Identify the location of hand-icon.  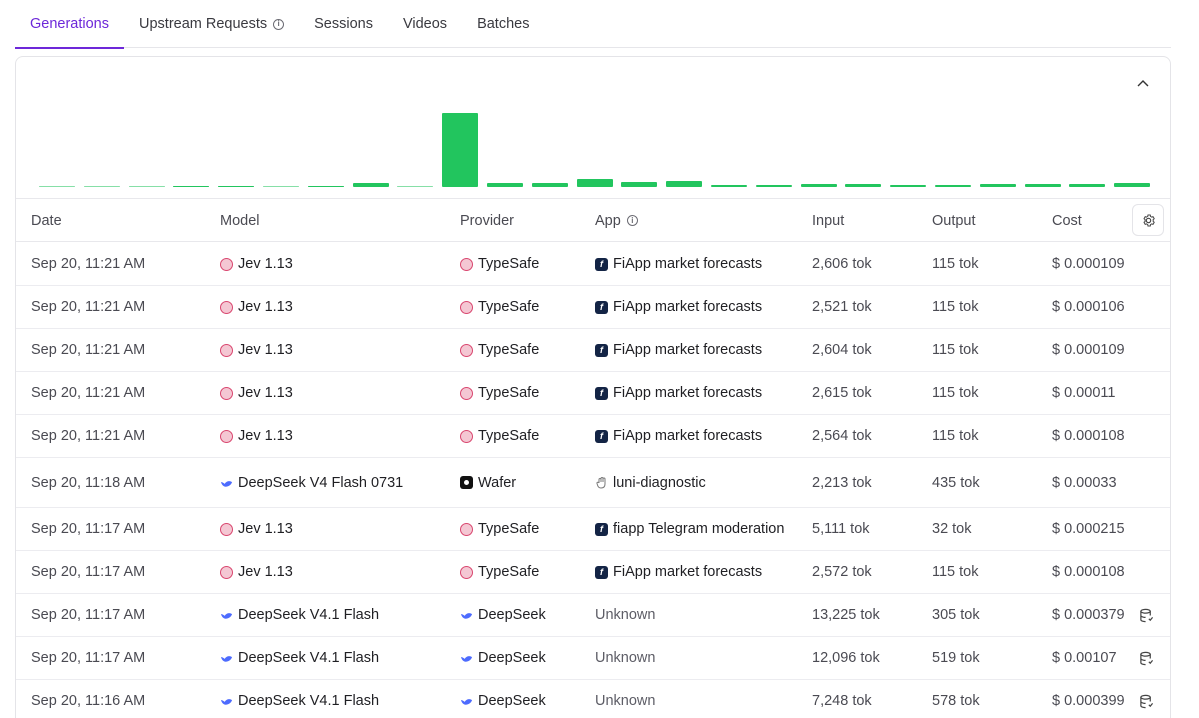
(601, 482).